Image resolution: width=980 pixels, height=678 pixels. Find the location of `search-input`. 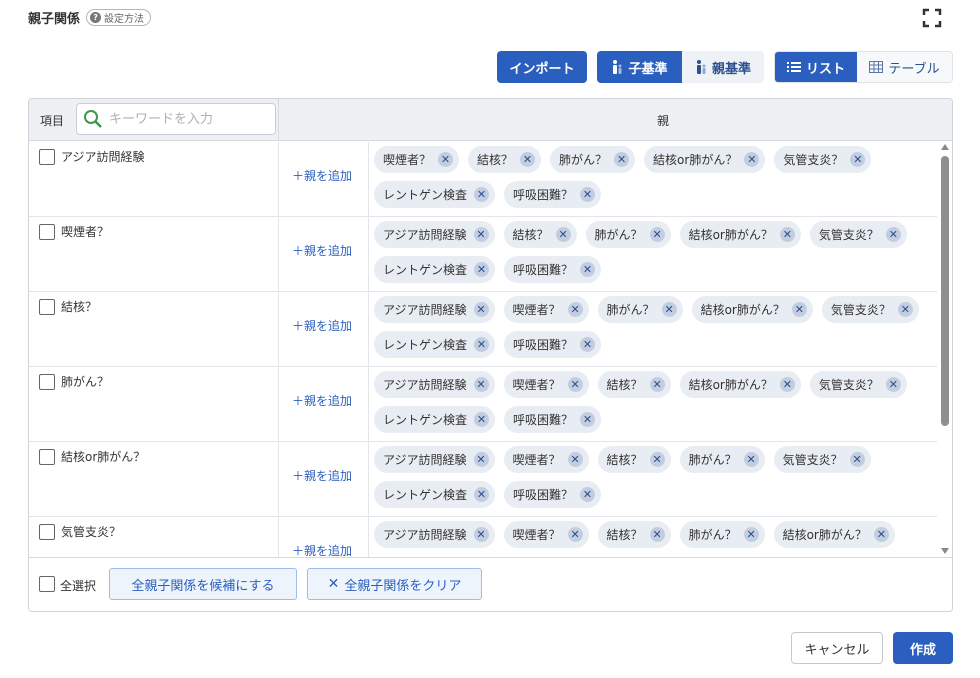

search-input is located at coordinates (189, 119).